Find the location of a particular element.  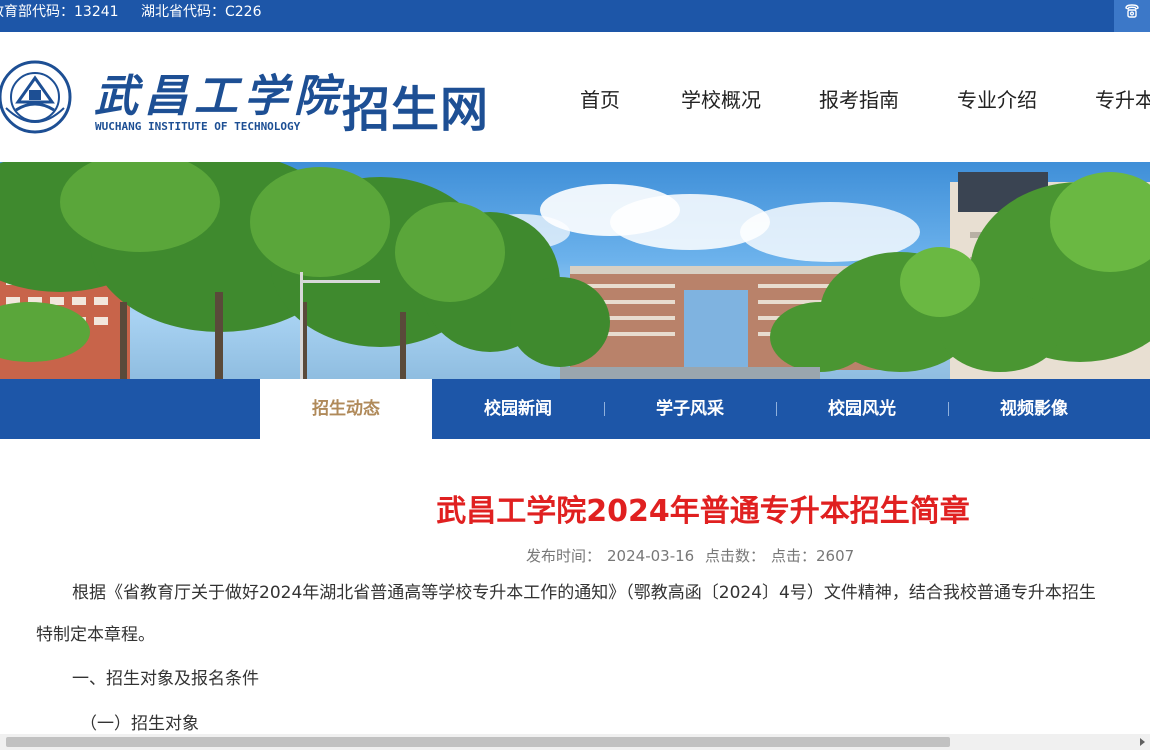

horizontal-scrollbar is located at coordinates (575, 742).